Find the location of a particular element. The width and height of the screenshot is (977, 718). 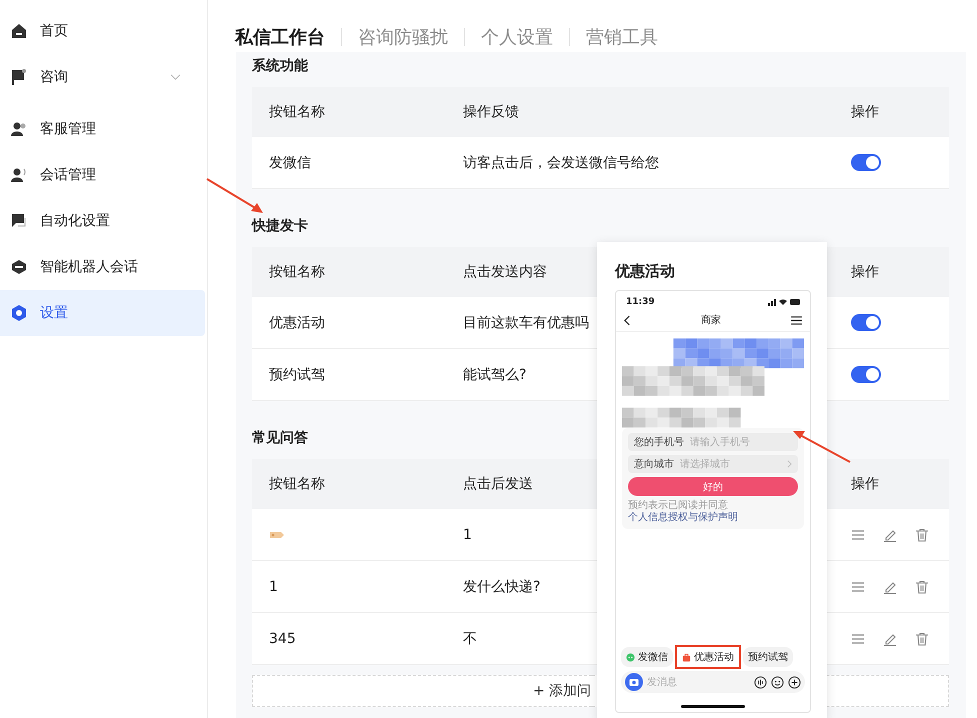

tab: 私信工作台 is located at coordinates (280, 37).